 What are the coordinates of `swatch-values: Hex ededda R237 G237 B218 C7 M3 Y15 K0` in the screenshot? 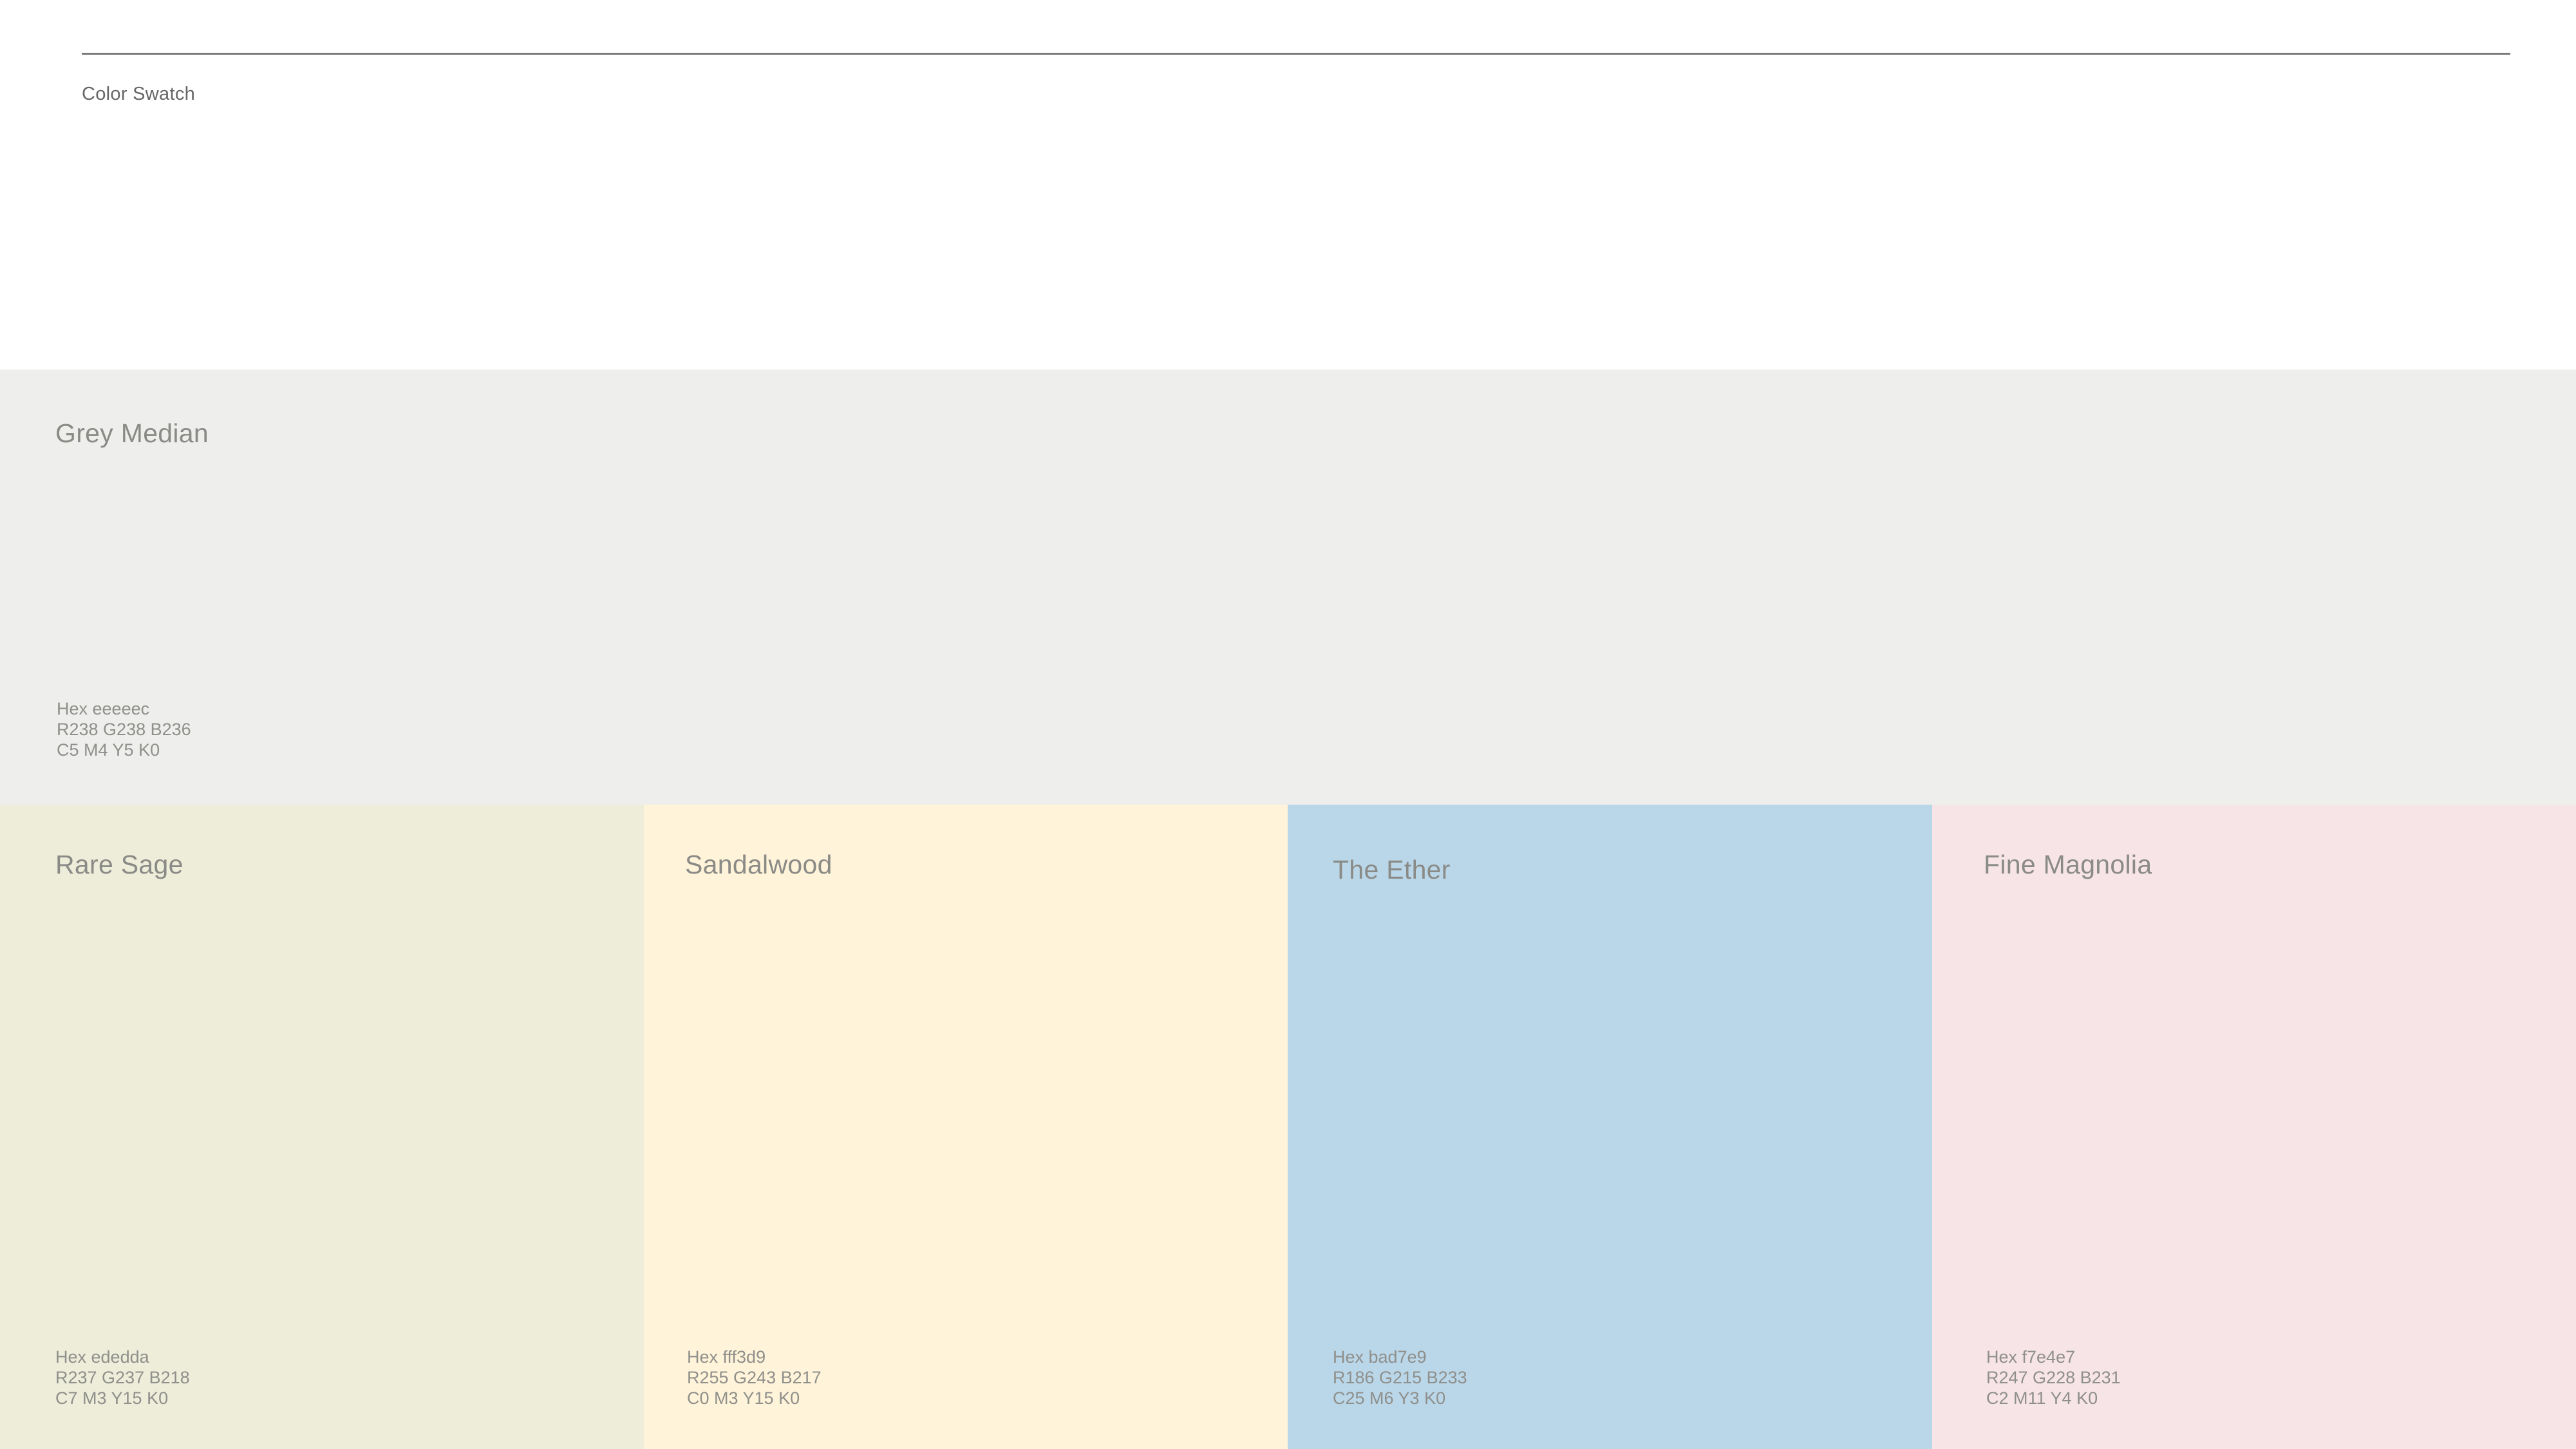 It's located at (122, 1377).